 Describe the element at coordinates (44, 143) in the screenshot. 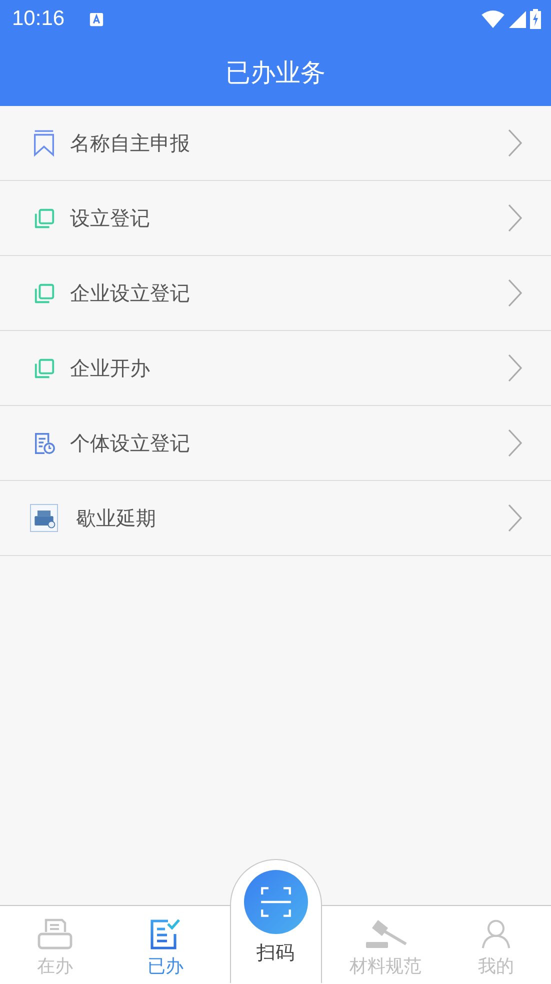

I see `bookmark-icon` at that location.